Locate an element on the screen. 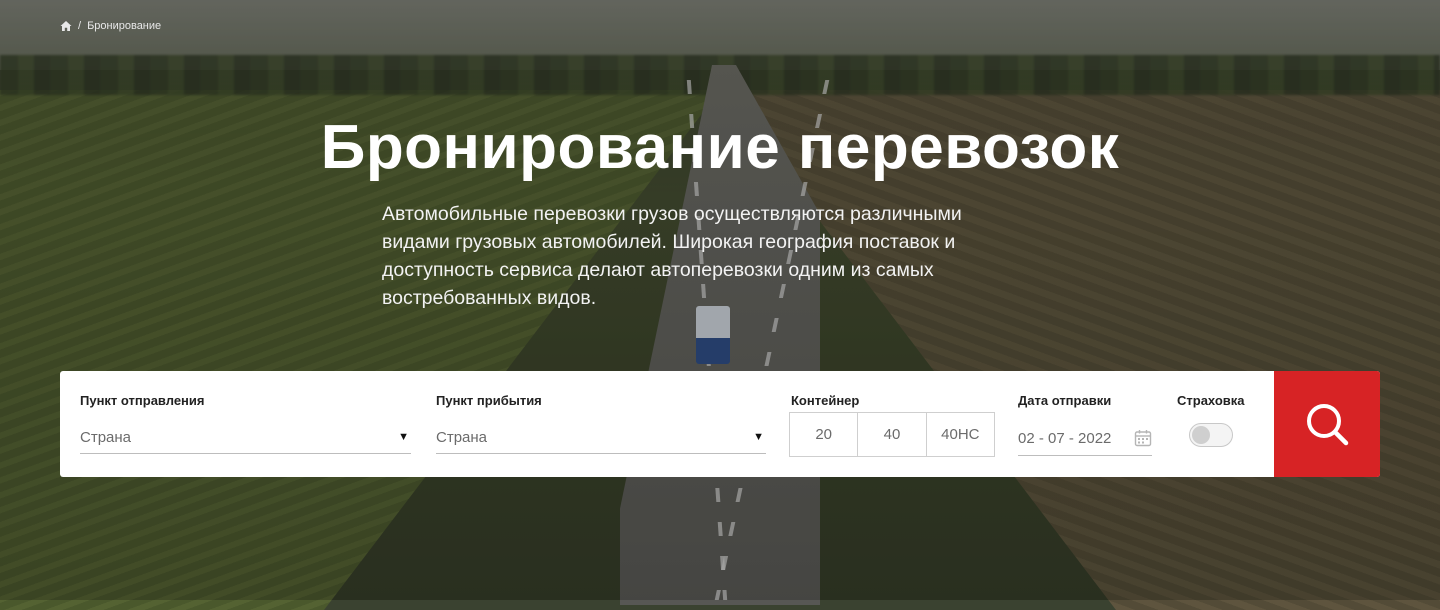 Image resolution: width=1440 pixels, height=610 pixels. search-button is located at coordinates (1327, 424).